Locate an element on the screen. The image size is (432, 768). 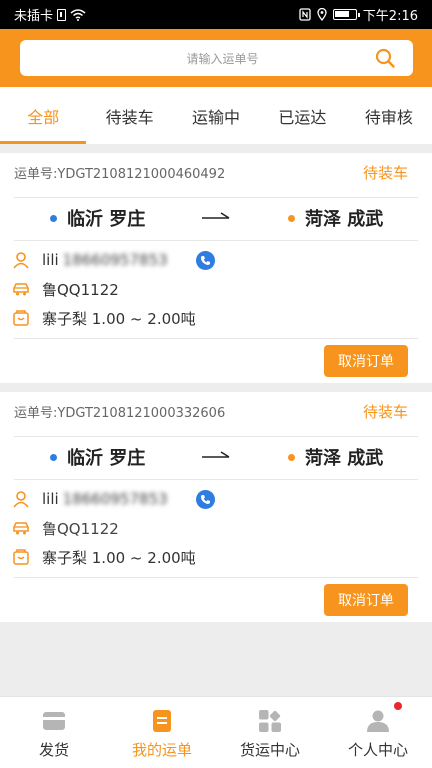
nav-my-waybills: 我的运单 is located at coordinates (162, 732).